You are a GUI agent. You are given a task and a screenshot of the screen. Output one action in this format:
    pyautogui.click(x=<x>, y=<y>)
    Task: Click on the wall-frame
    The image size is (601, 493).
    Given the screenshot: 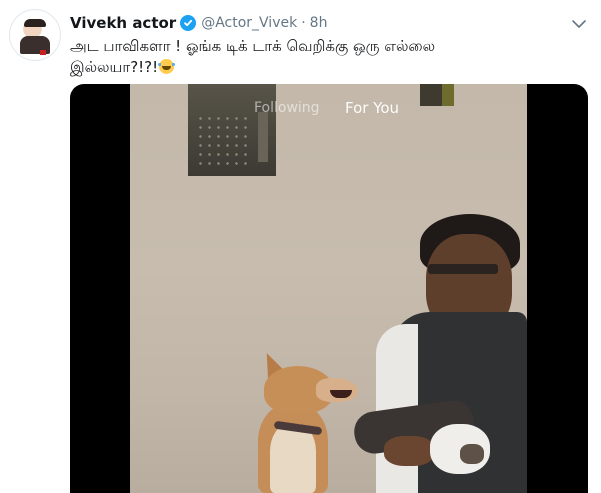 What is the action you would take?
    pyautogui.click(x=431, y=95)
    